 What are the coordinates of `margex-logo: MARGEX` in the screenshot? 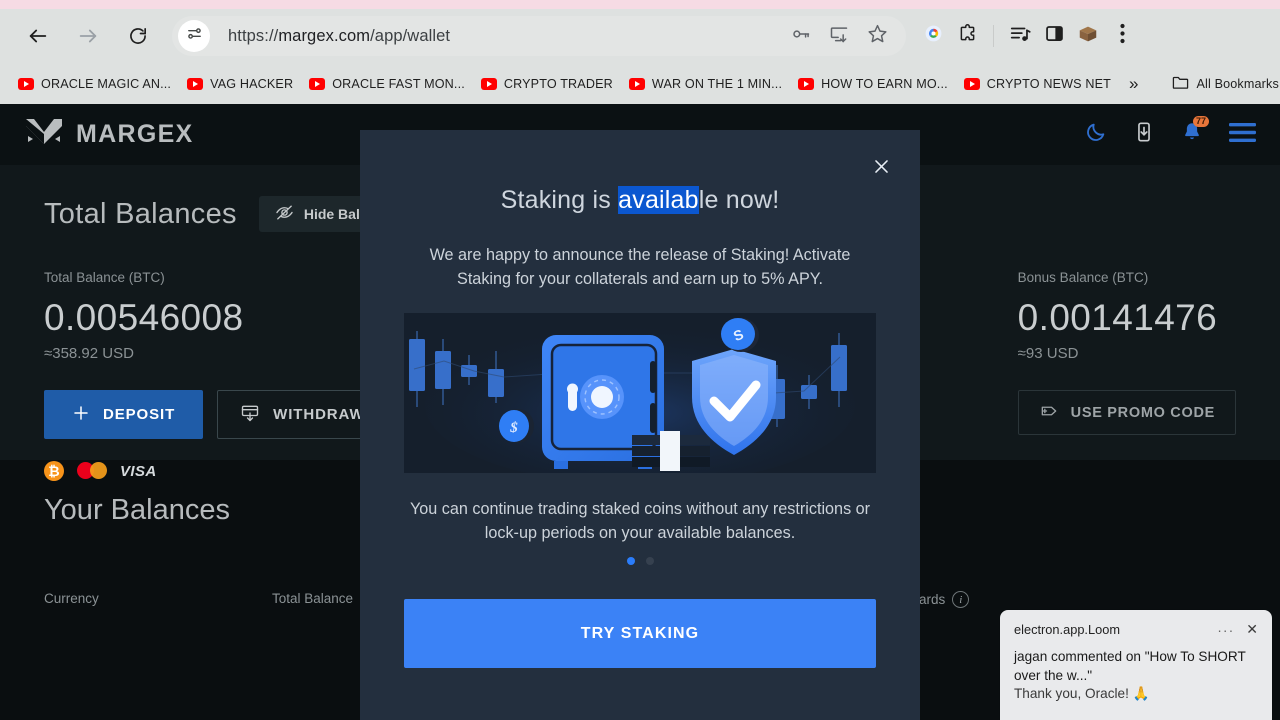 It's located at (109, 134).